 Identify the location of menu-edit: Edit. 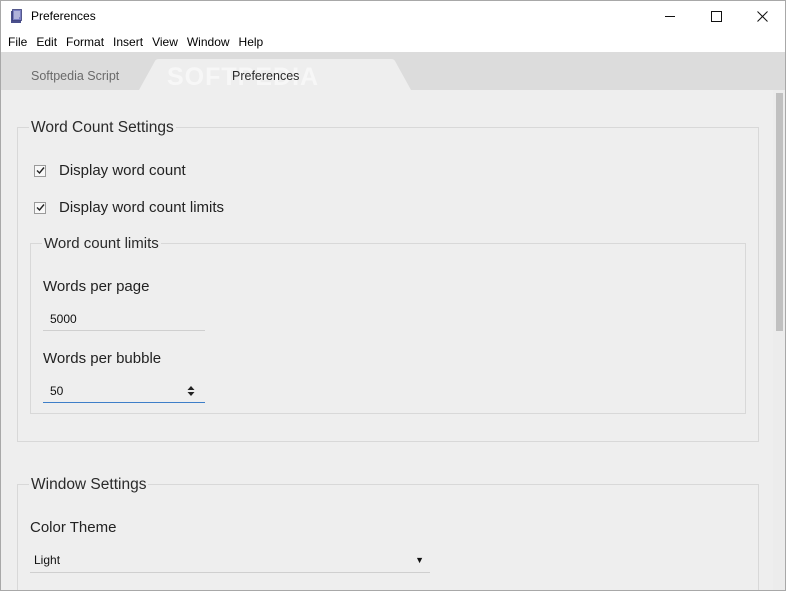
(46, 42).